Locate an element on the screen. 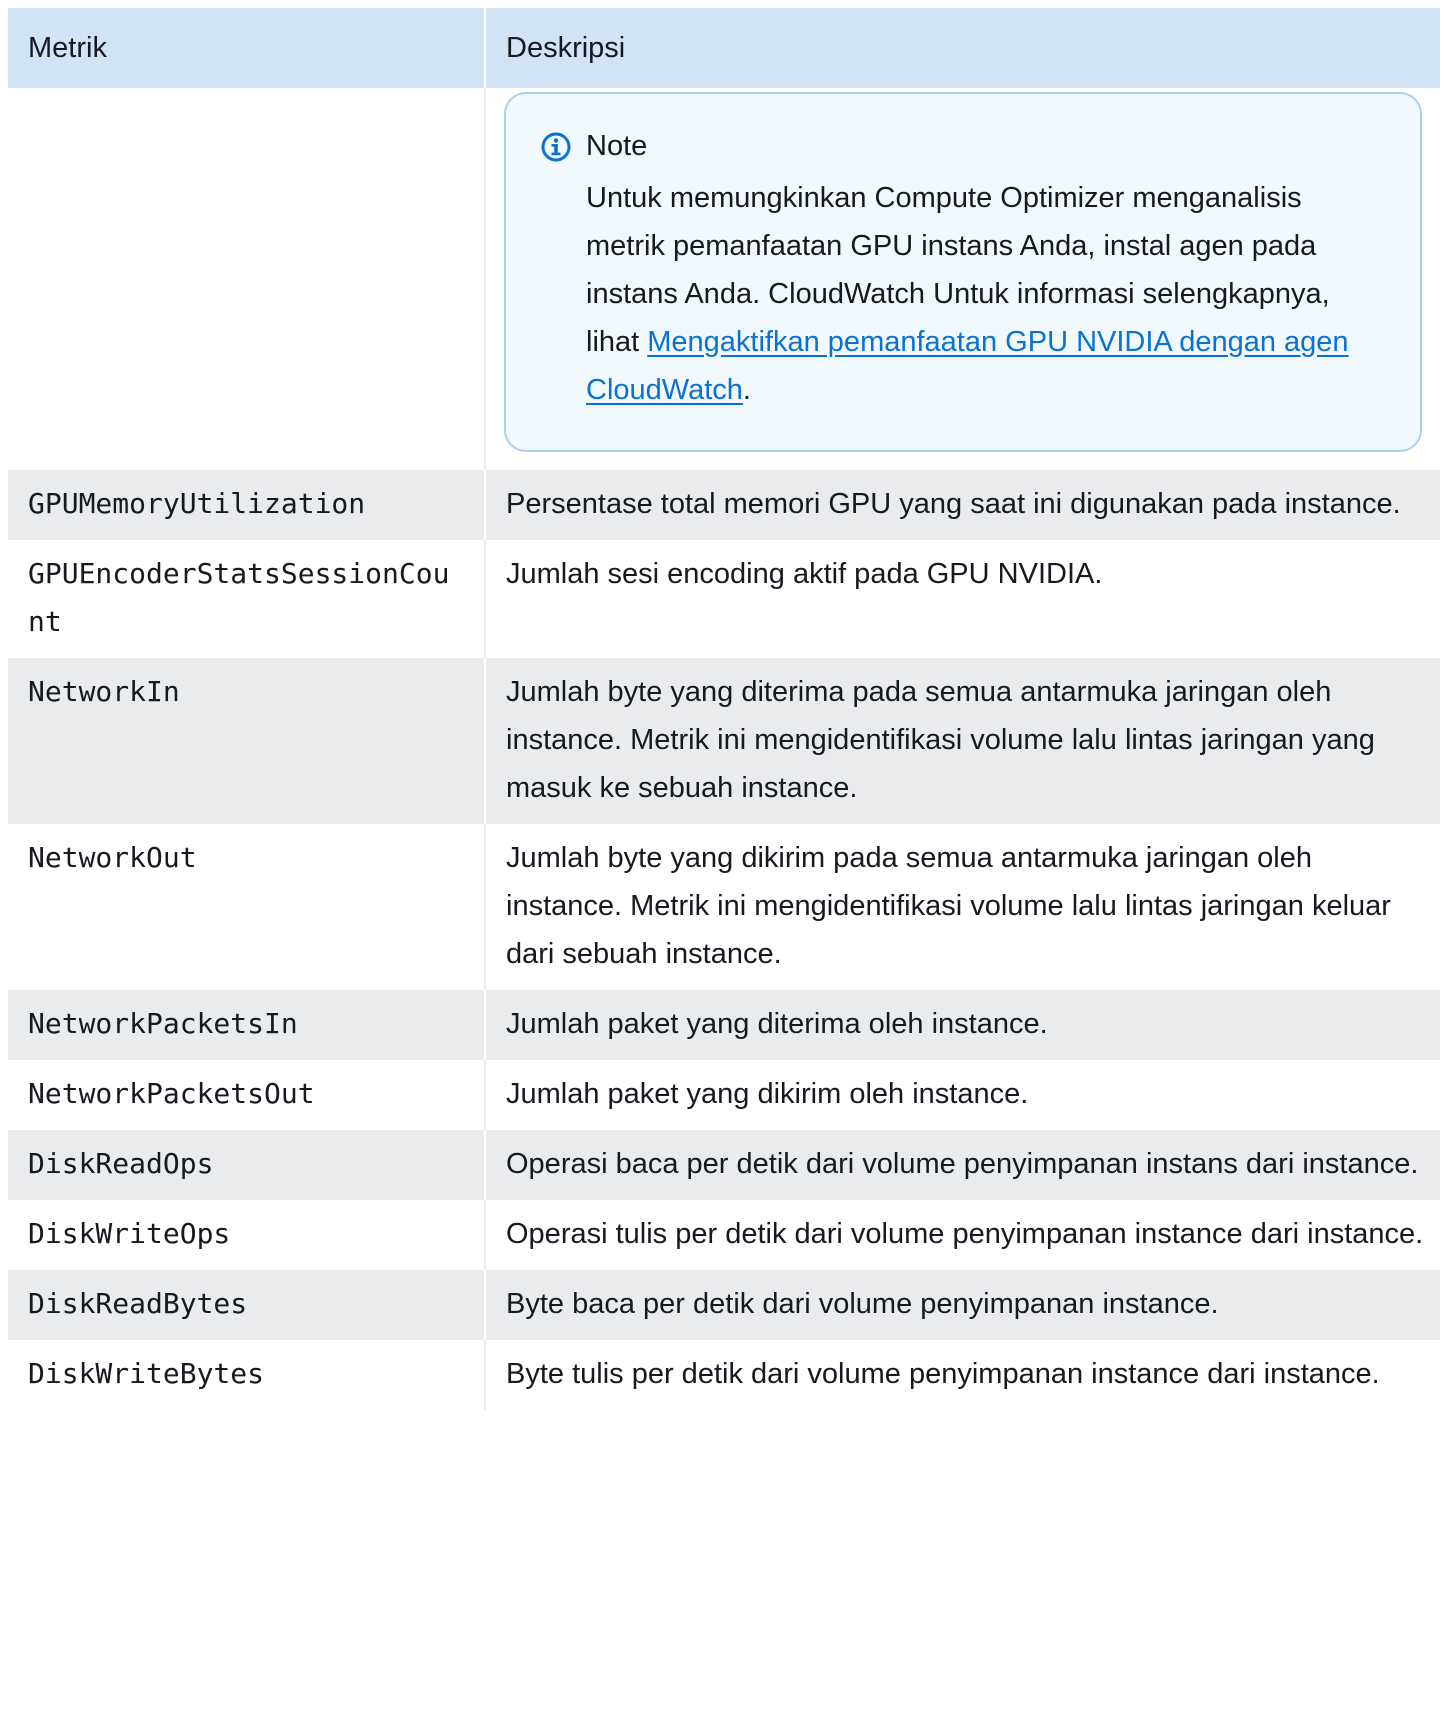  metric-name-cell: NetworkPacketsIn is located at coordinates (246, 1025).